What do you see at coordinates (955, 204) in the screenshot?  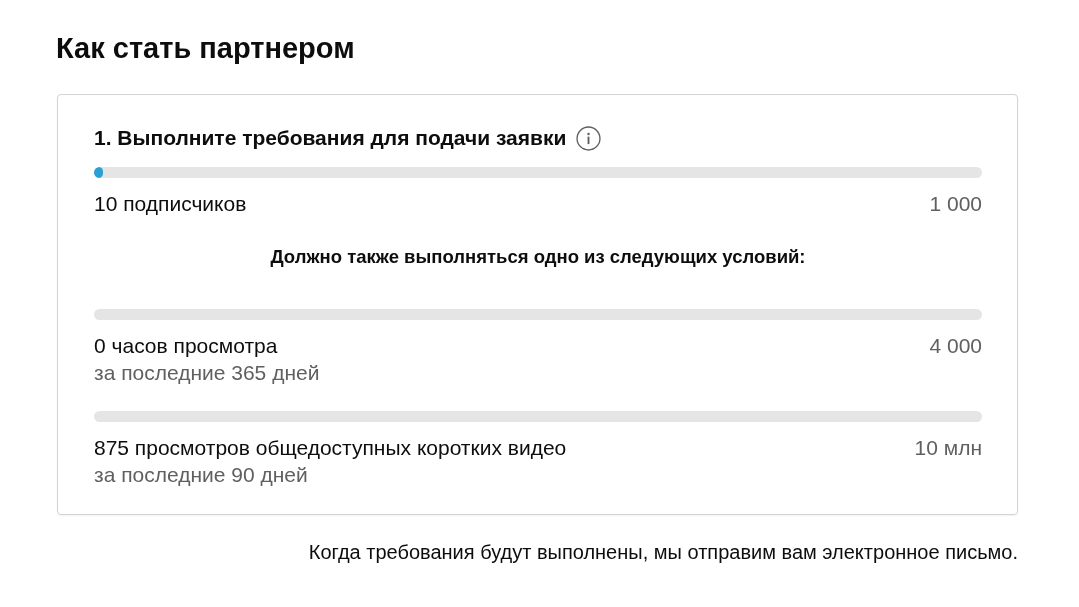 I see `requirement-target: 1 000` at bounding box center [955, 204].